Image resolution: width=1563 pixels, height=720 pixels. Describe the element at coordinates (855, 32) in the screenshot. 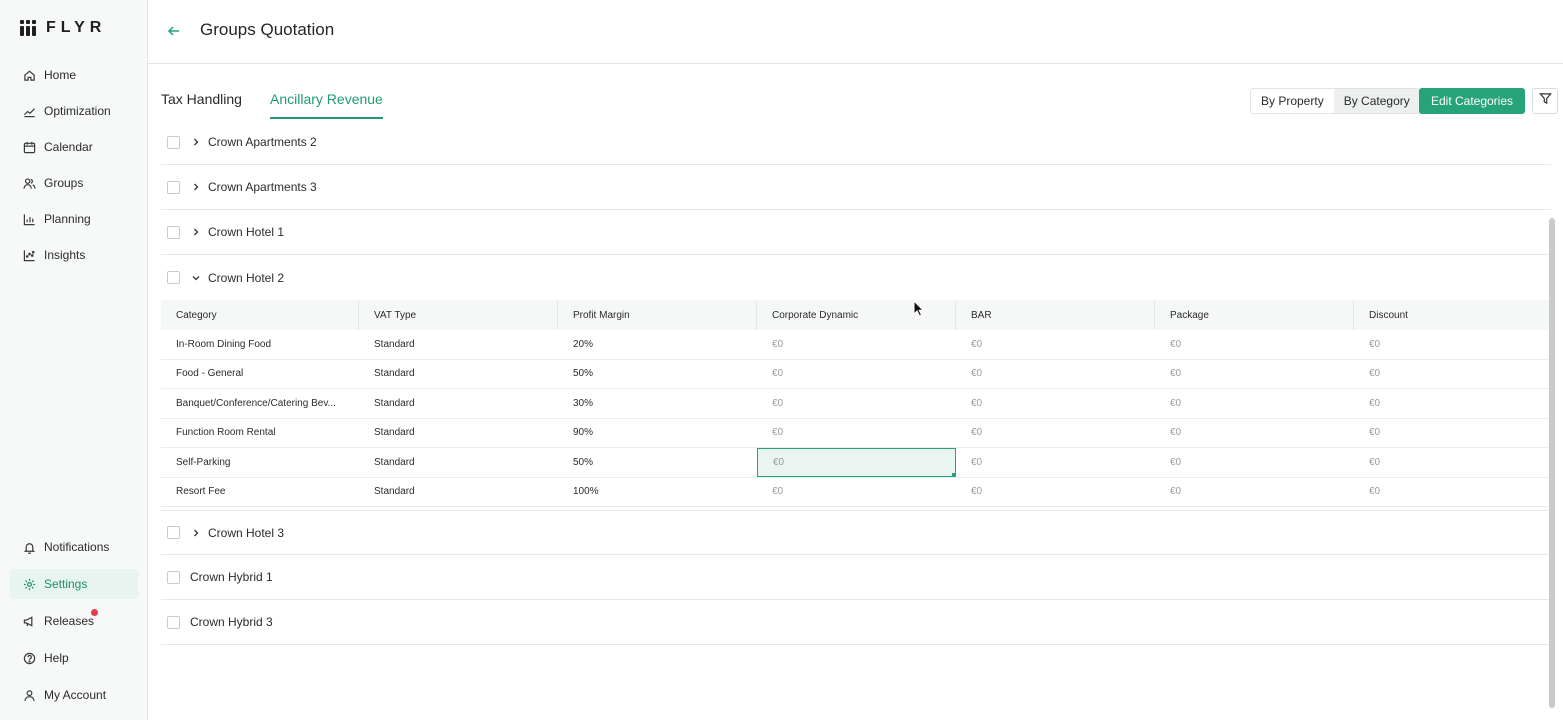

I see `page-header: Groups Quotation` at that location.